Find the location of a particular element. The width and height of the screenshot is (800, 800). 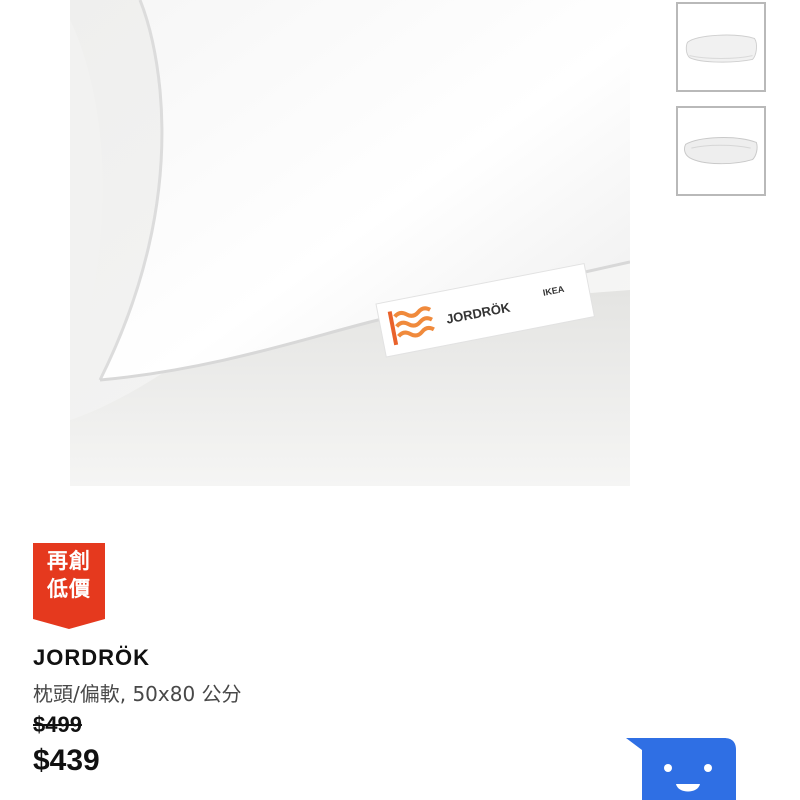

chat-bot-button is located at coordinates (682, 768).